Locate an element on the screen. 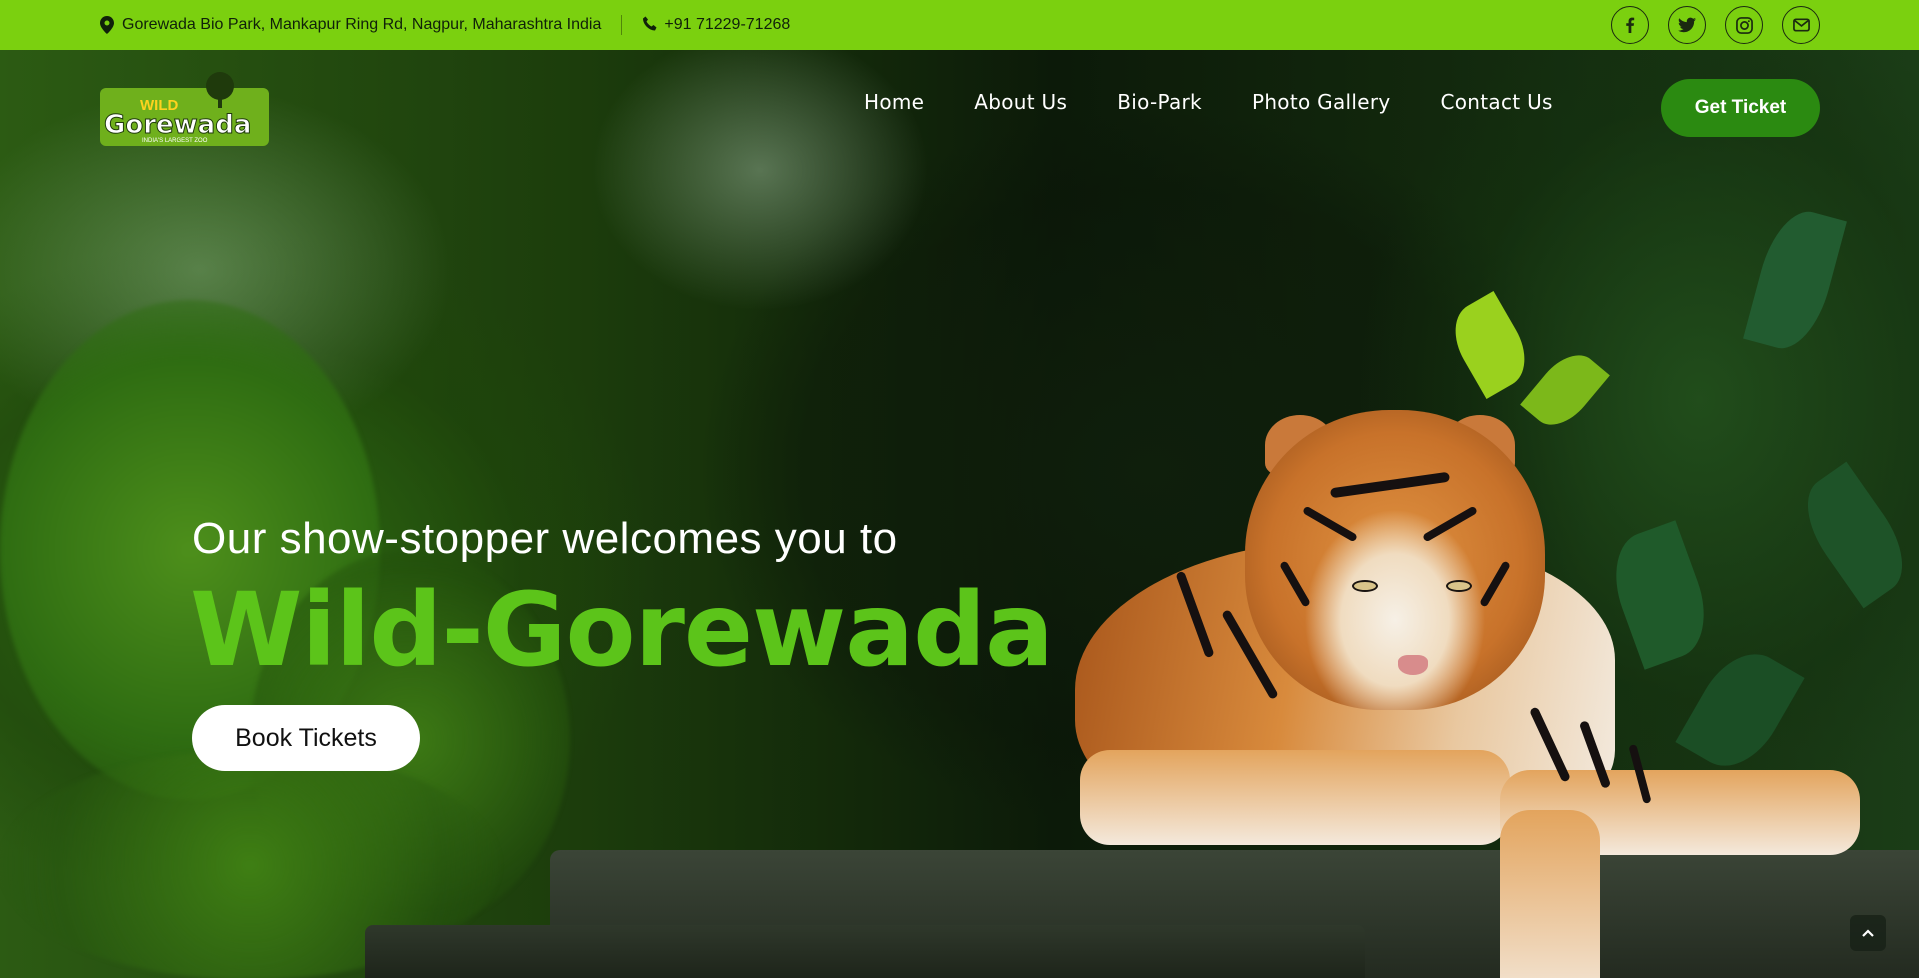 Image resolution: width=1919 pixels, height=978 pixels. nav-home: Home is located at coordinates (894, 102).